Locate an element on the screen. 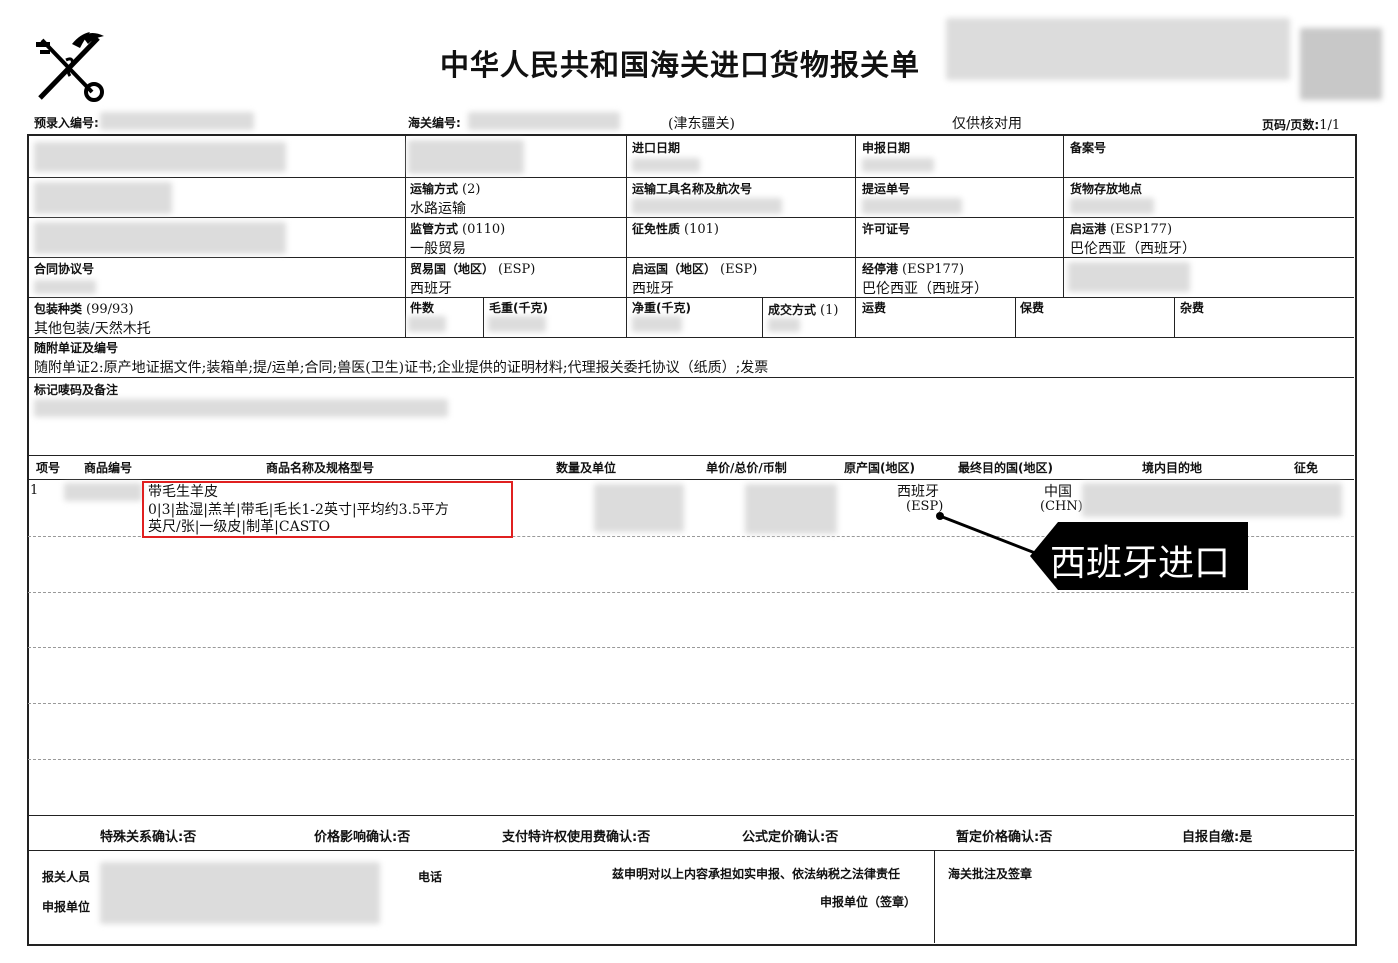  col-hs-code: 商品编号 is located at coordinates (108, 468).